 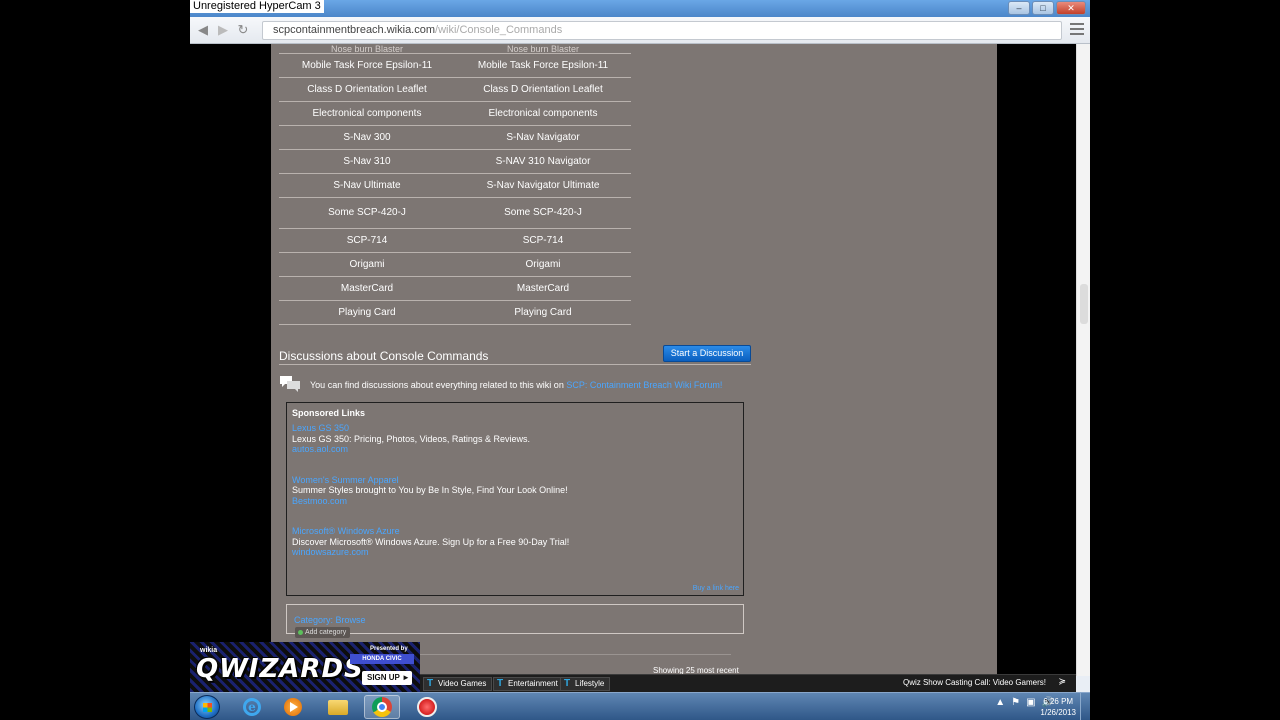 I want to click on table-row: S-Nav Ultimate S-Nav Navigator Ultimate, so click(x=455, y=185).